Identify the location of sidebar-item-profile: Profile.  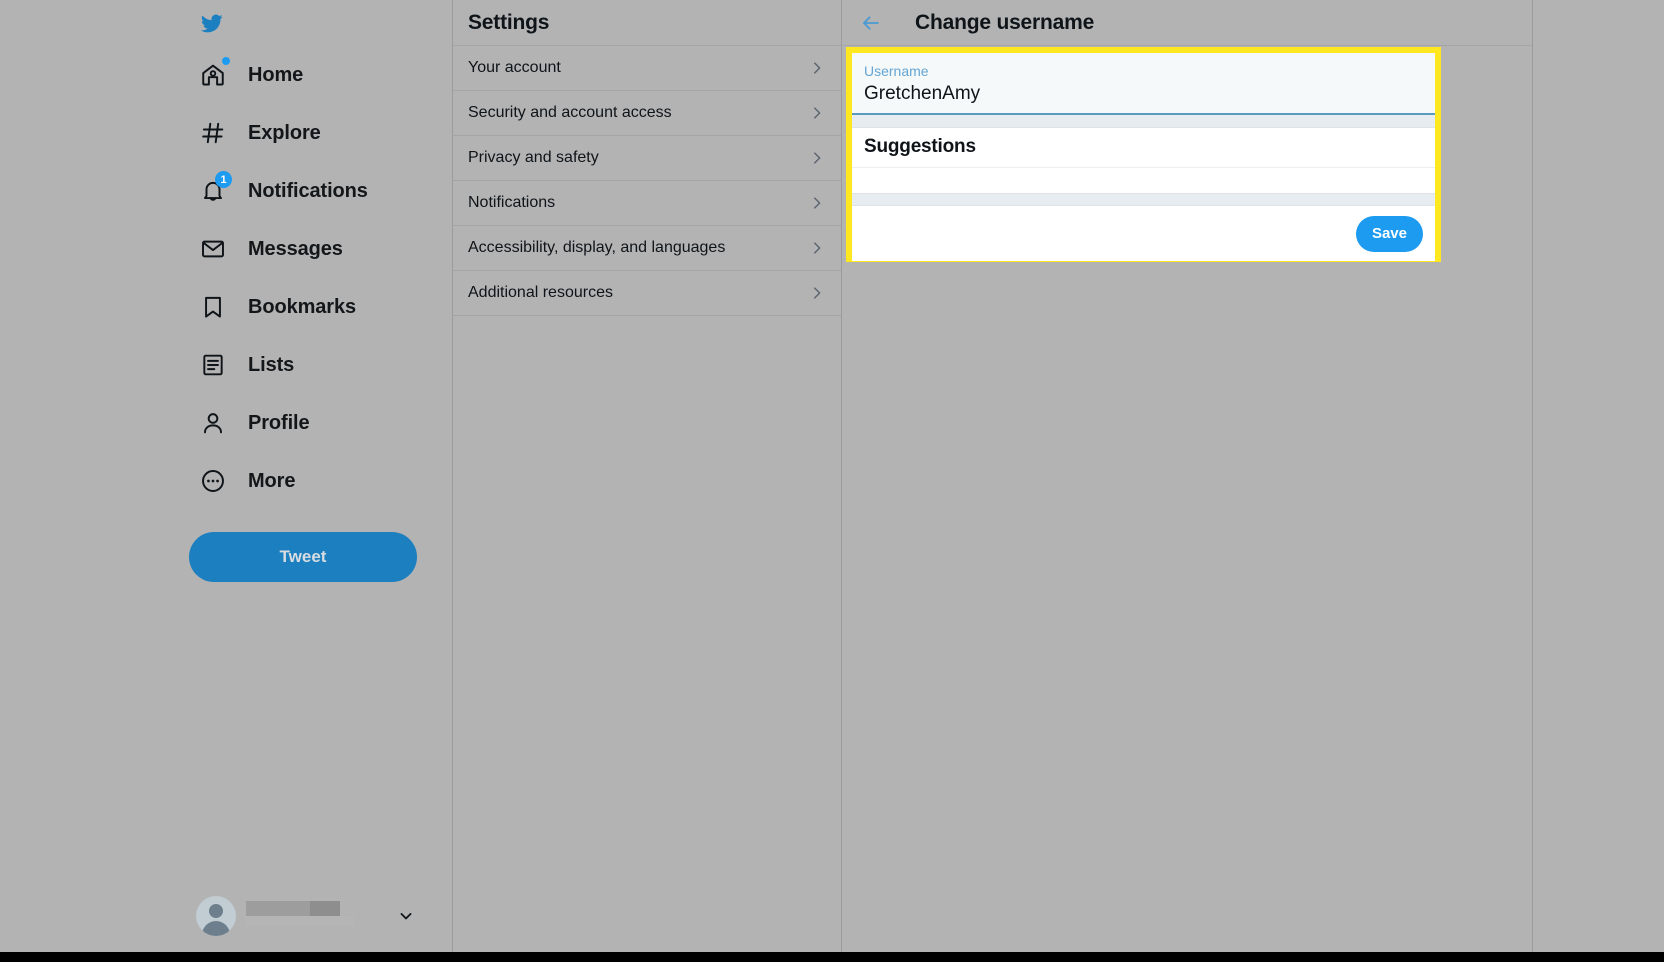
(308, 423).